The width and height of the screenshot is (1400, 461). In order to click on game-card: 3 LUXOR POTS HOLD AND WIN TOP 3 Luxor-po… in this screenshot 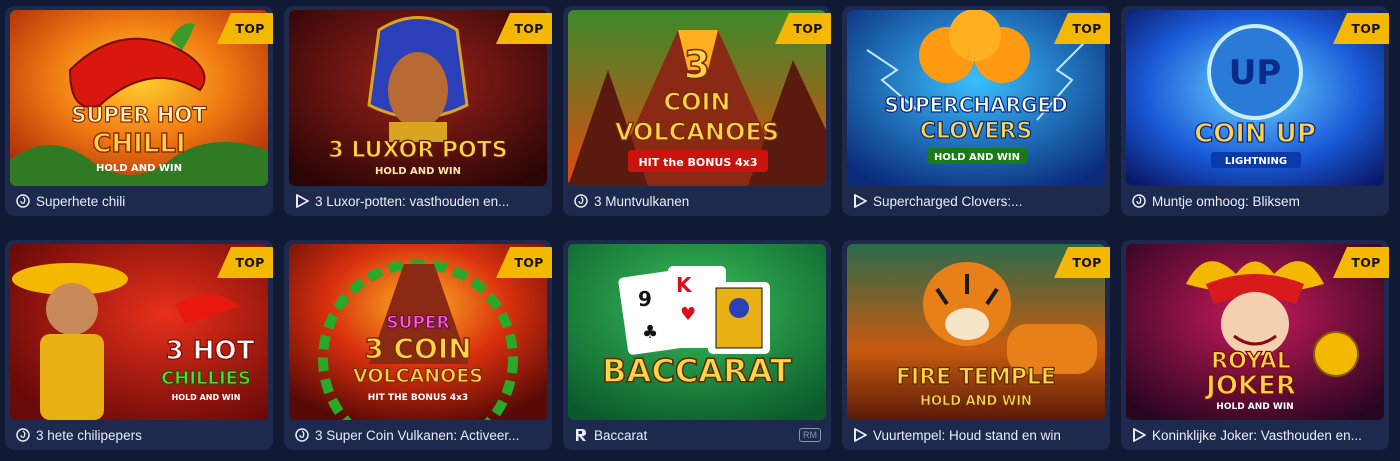, I will do `click(418, 111)`.